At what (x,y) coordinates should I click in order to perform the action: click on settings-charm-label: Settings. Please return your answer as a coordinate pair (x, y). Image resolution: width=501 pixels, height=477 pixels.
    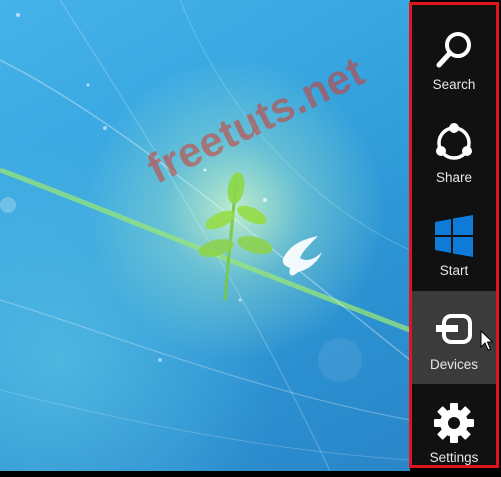
    Looking at the image, I should click on (454, 457).